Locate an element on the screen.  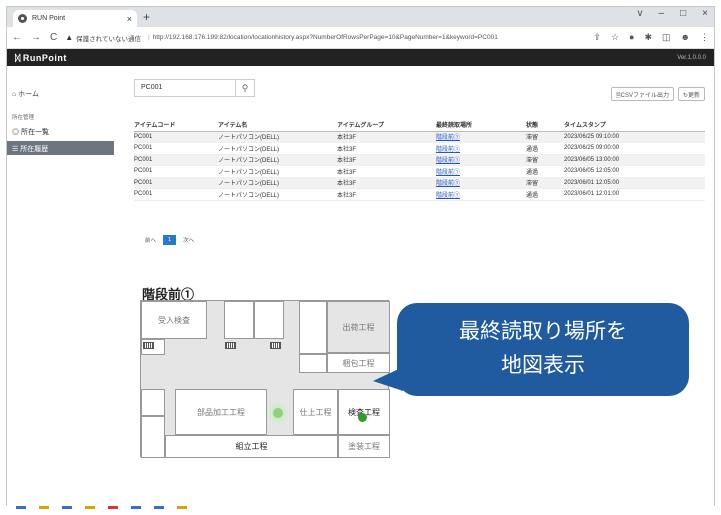
cell-status: 滞留 is located at coordinates (545, 183).